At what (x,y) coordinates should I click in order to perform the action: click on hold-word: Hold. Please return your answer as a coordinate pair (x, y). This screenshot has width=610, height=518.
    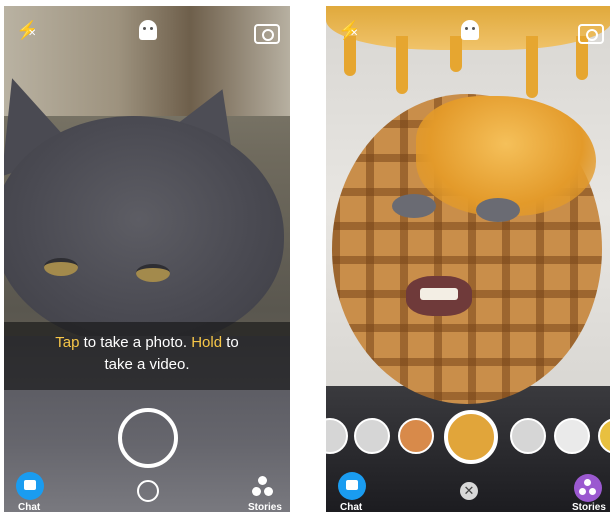
    Looking at the image, I should click on (207, 342).